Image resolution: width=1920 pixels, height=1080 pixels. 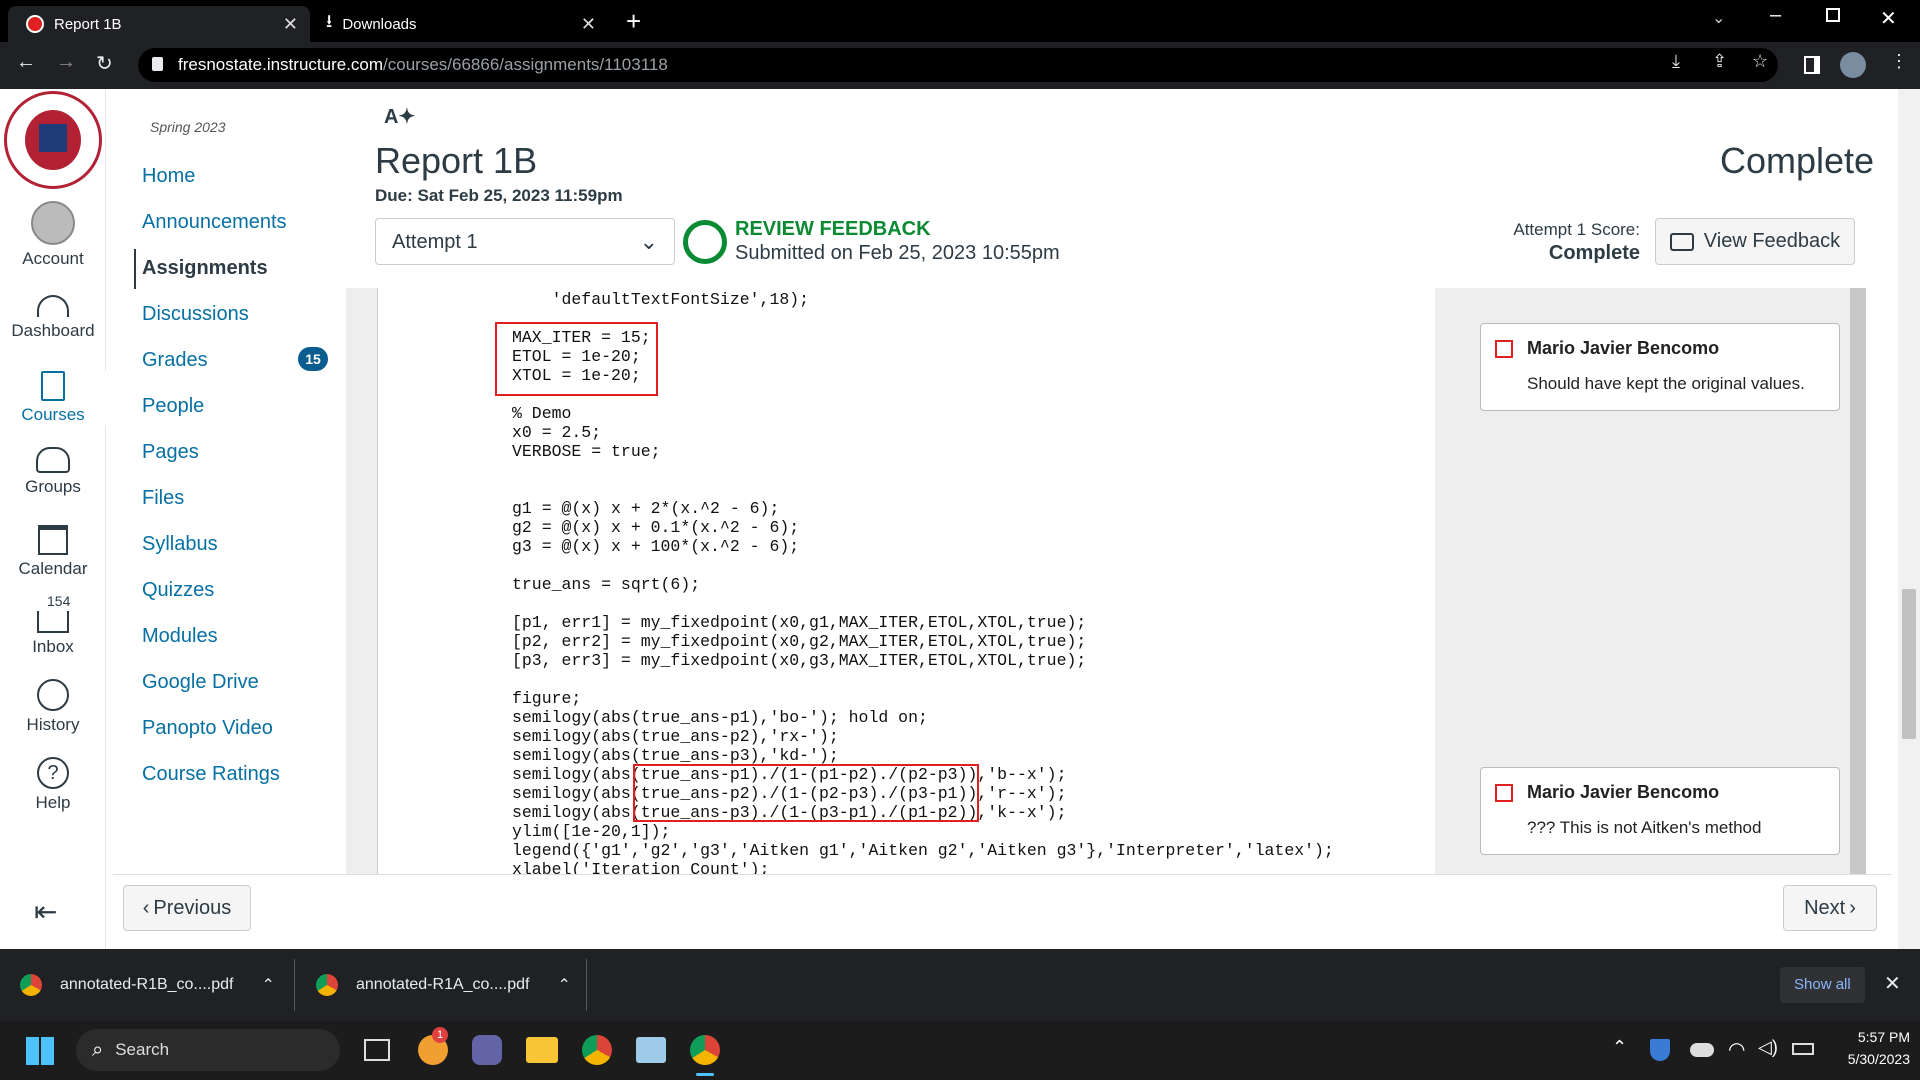 I want to click on university-logo, so click(x=53, y=140).